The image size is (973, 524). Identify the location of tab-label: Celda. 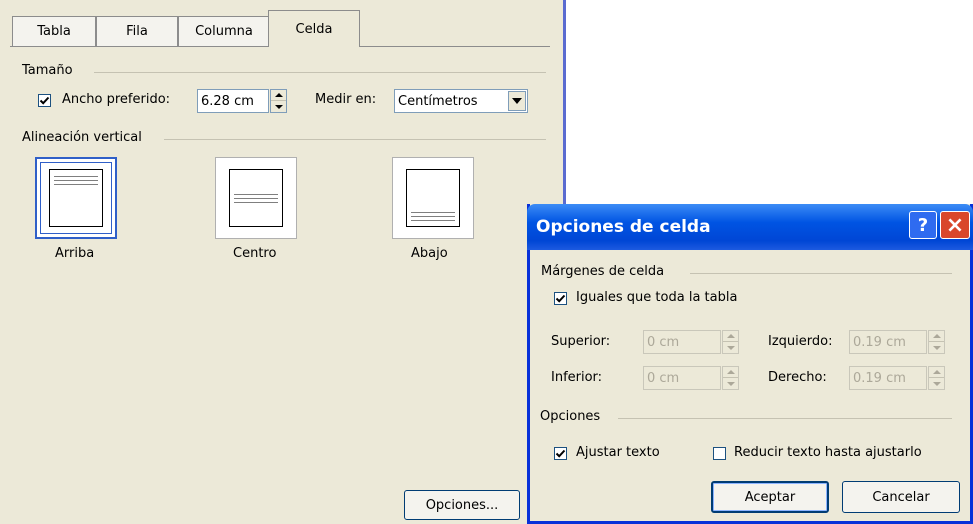
(314, 29).